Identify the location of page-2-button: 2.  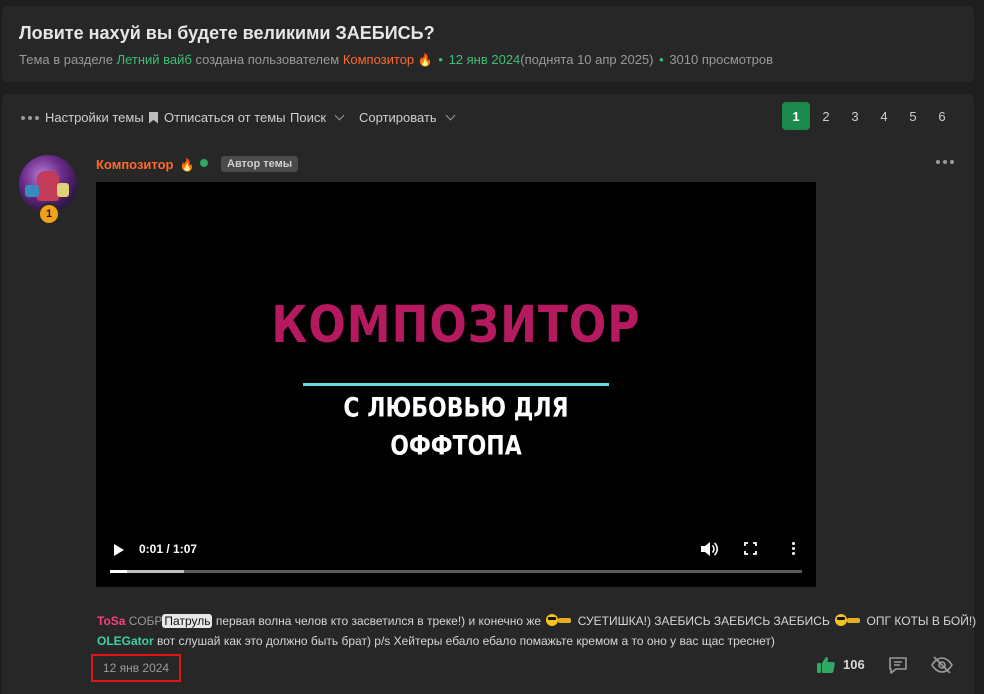
(826, 116).